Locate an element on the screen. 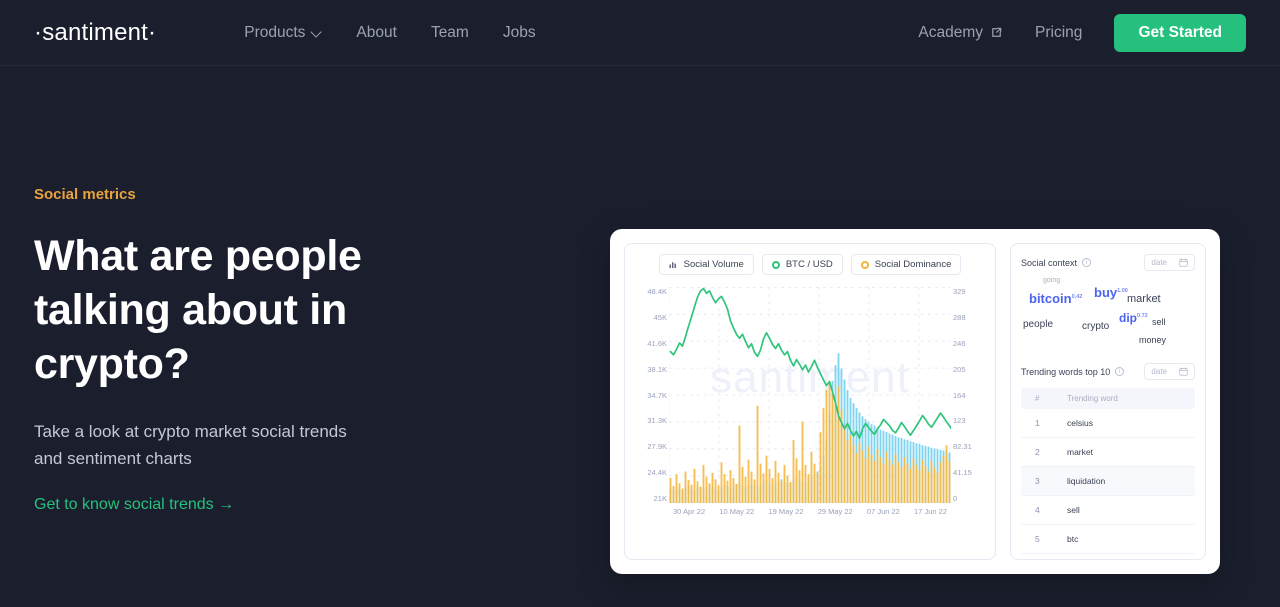  chart-svg is located at coordinates (810, 395).